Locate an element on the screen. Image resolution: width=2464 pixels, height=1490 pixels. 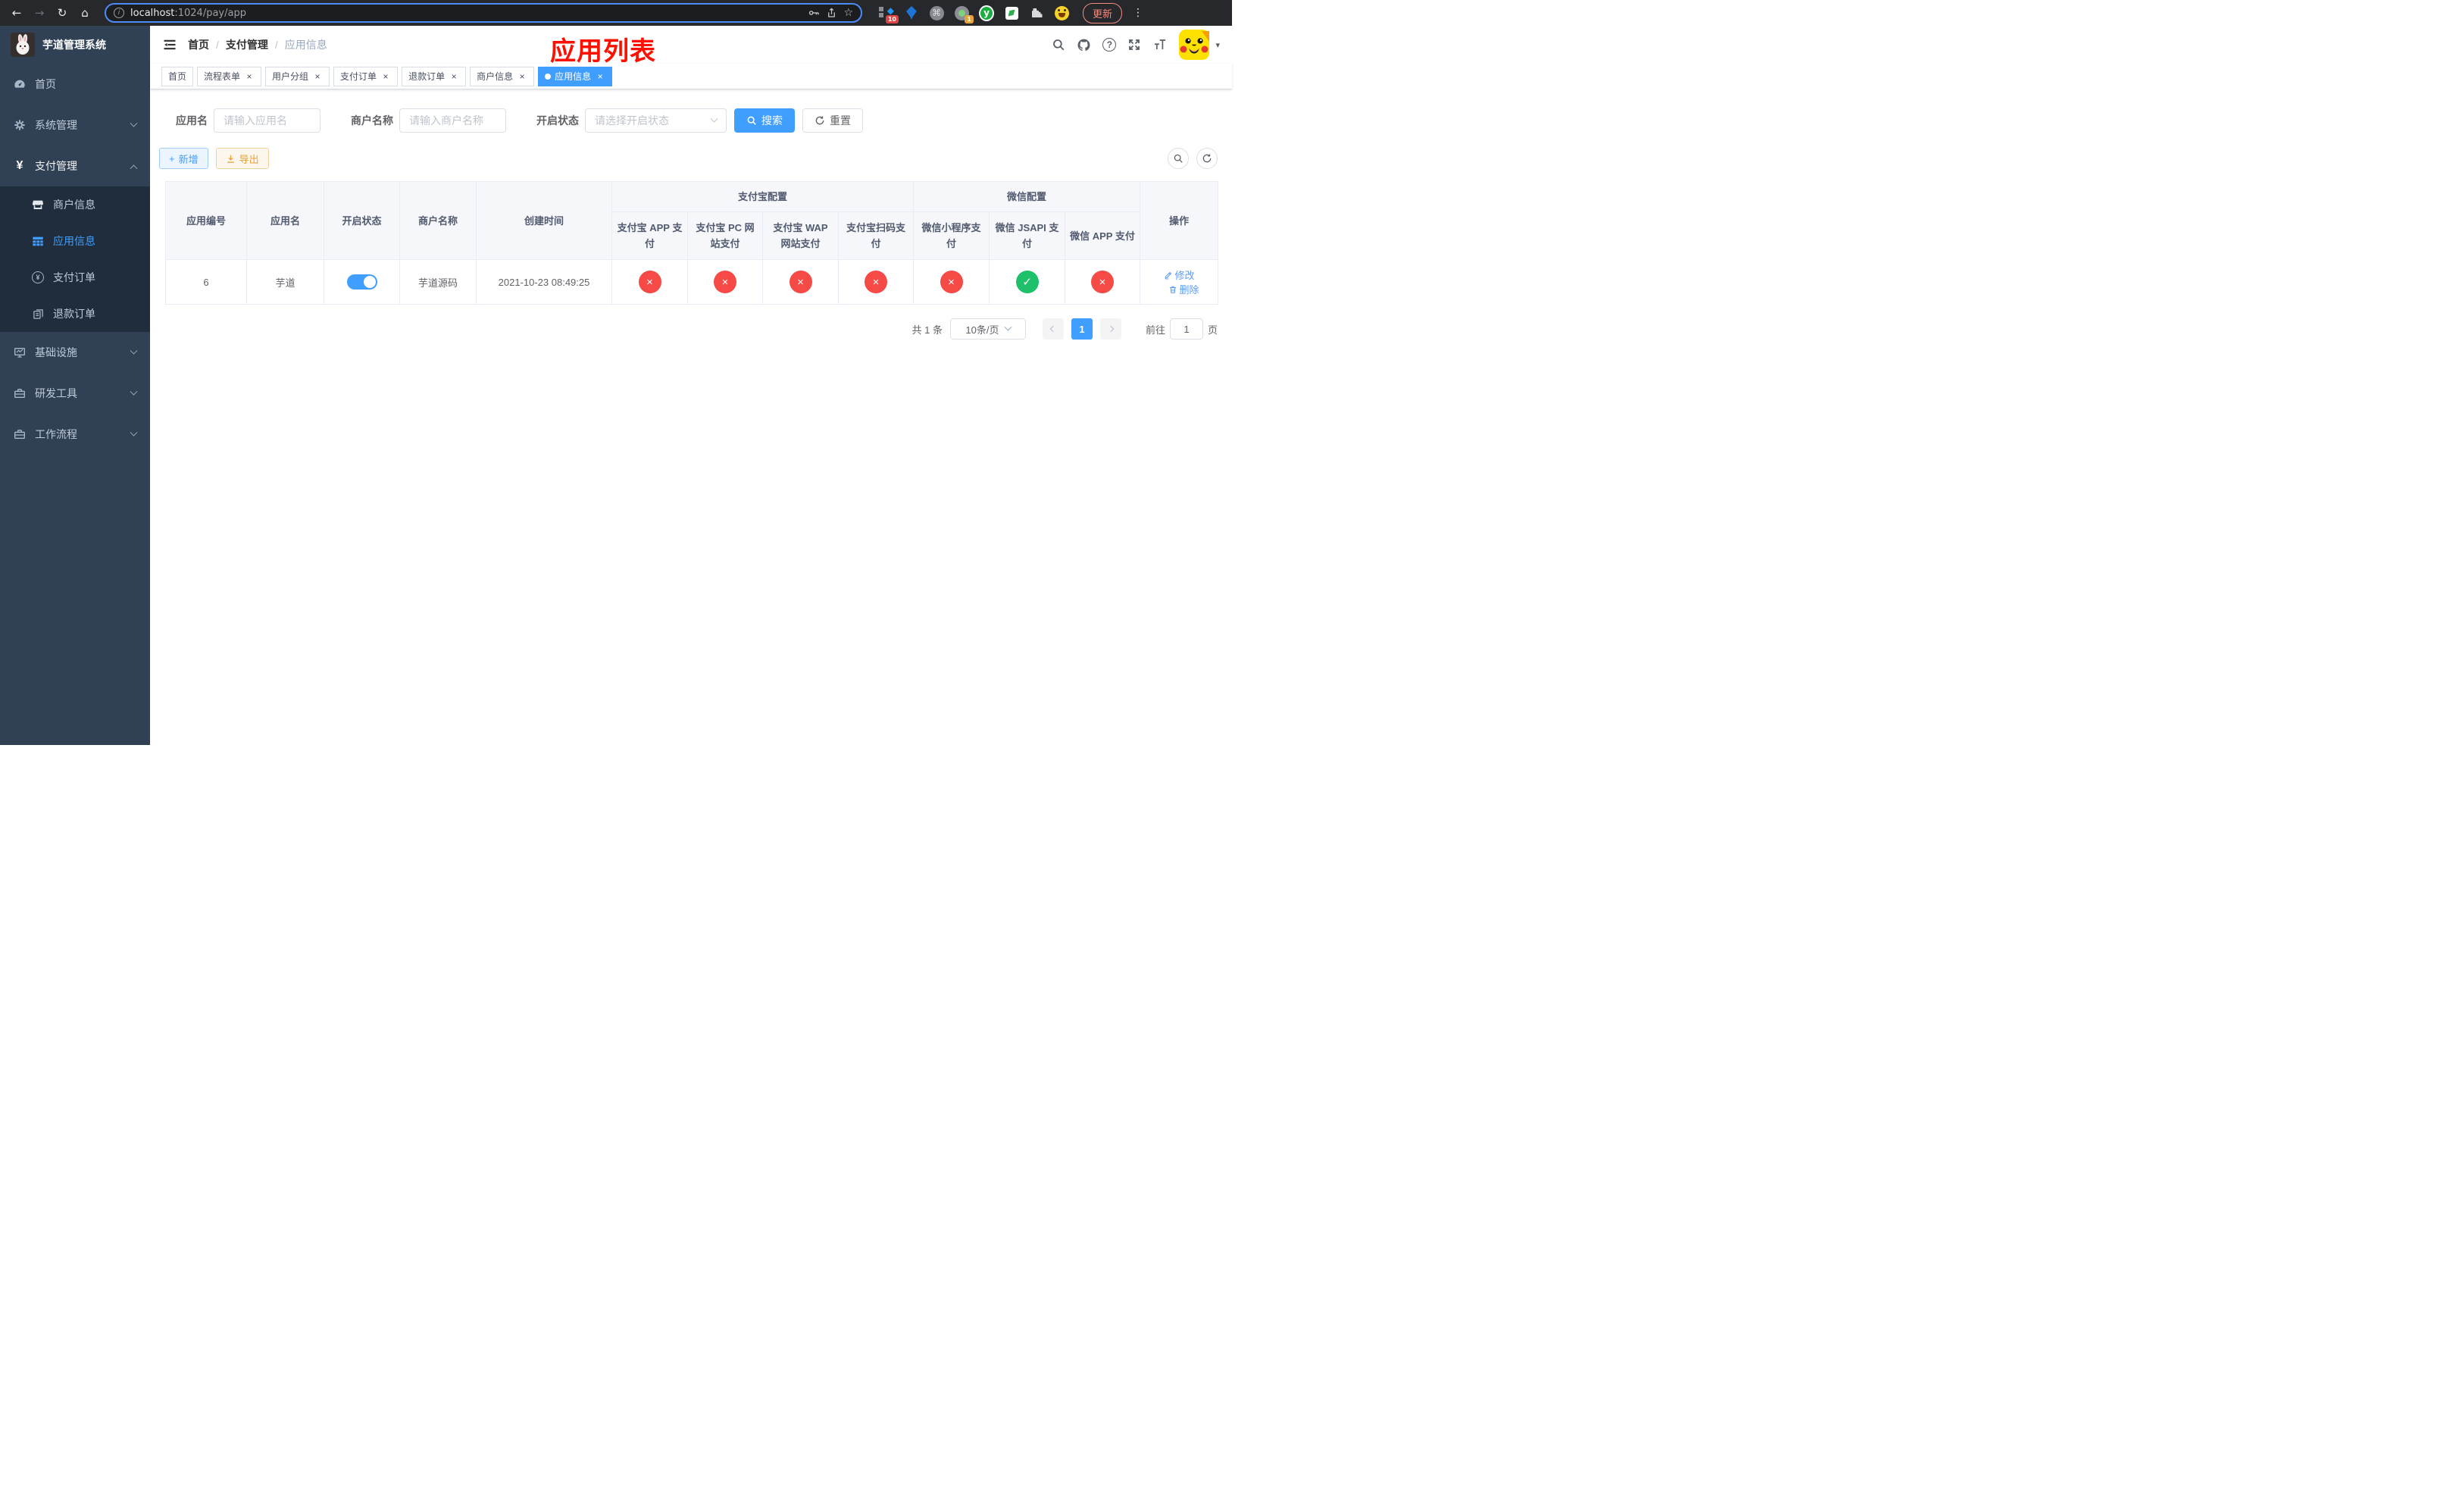
address-bar: i localhost:1024/pay/app ☆ is located at coordinates (483, 13).